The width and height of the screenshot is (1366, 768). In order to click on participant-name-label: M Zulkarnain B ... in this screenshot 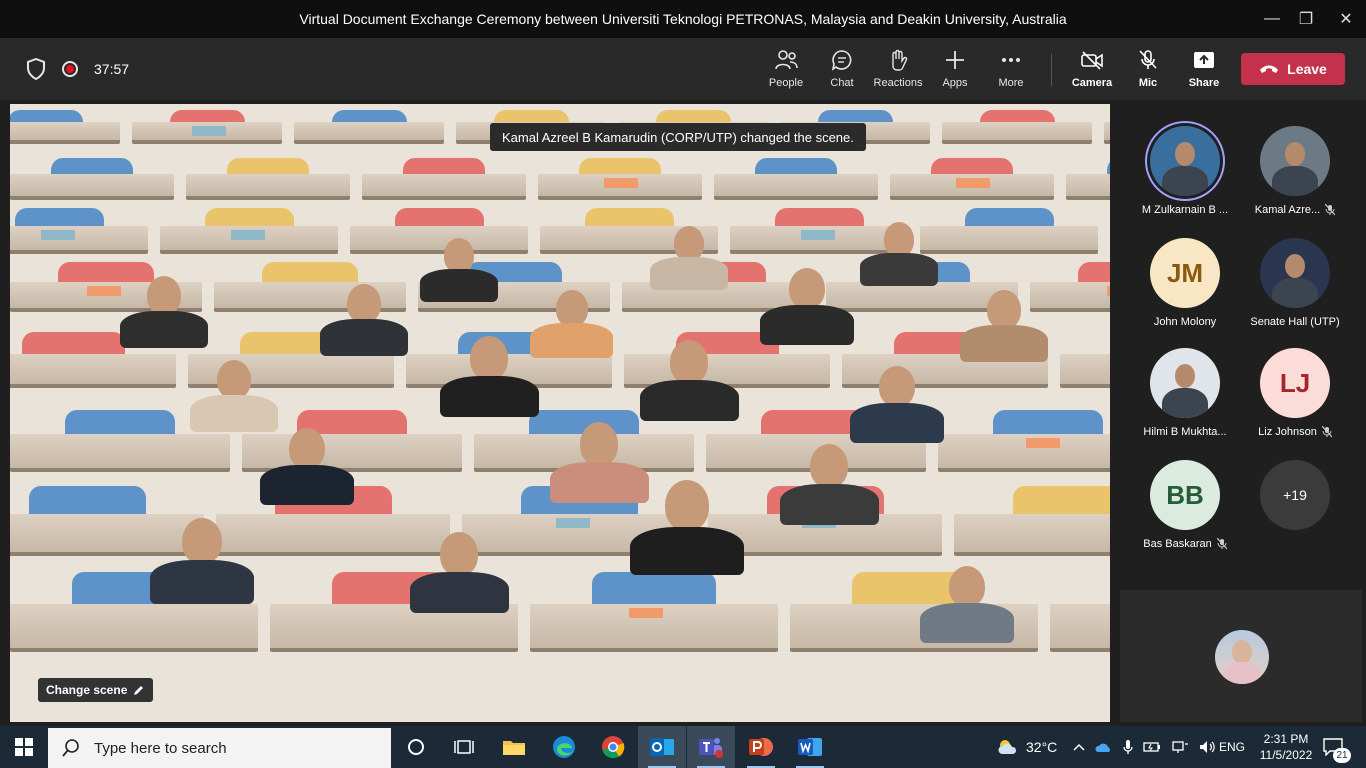, I will do `click(1185, 210)`.